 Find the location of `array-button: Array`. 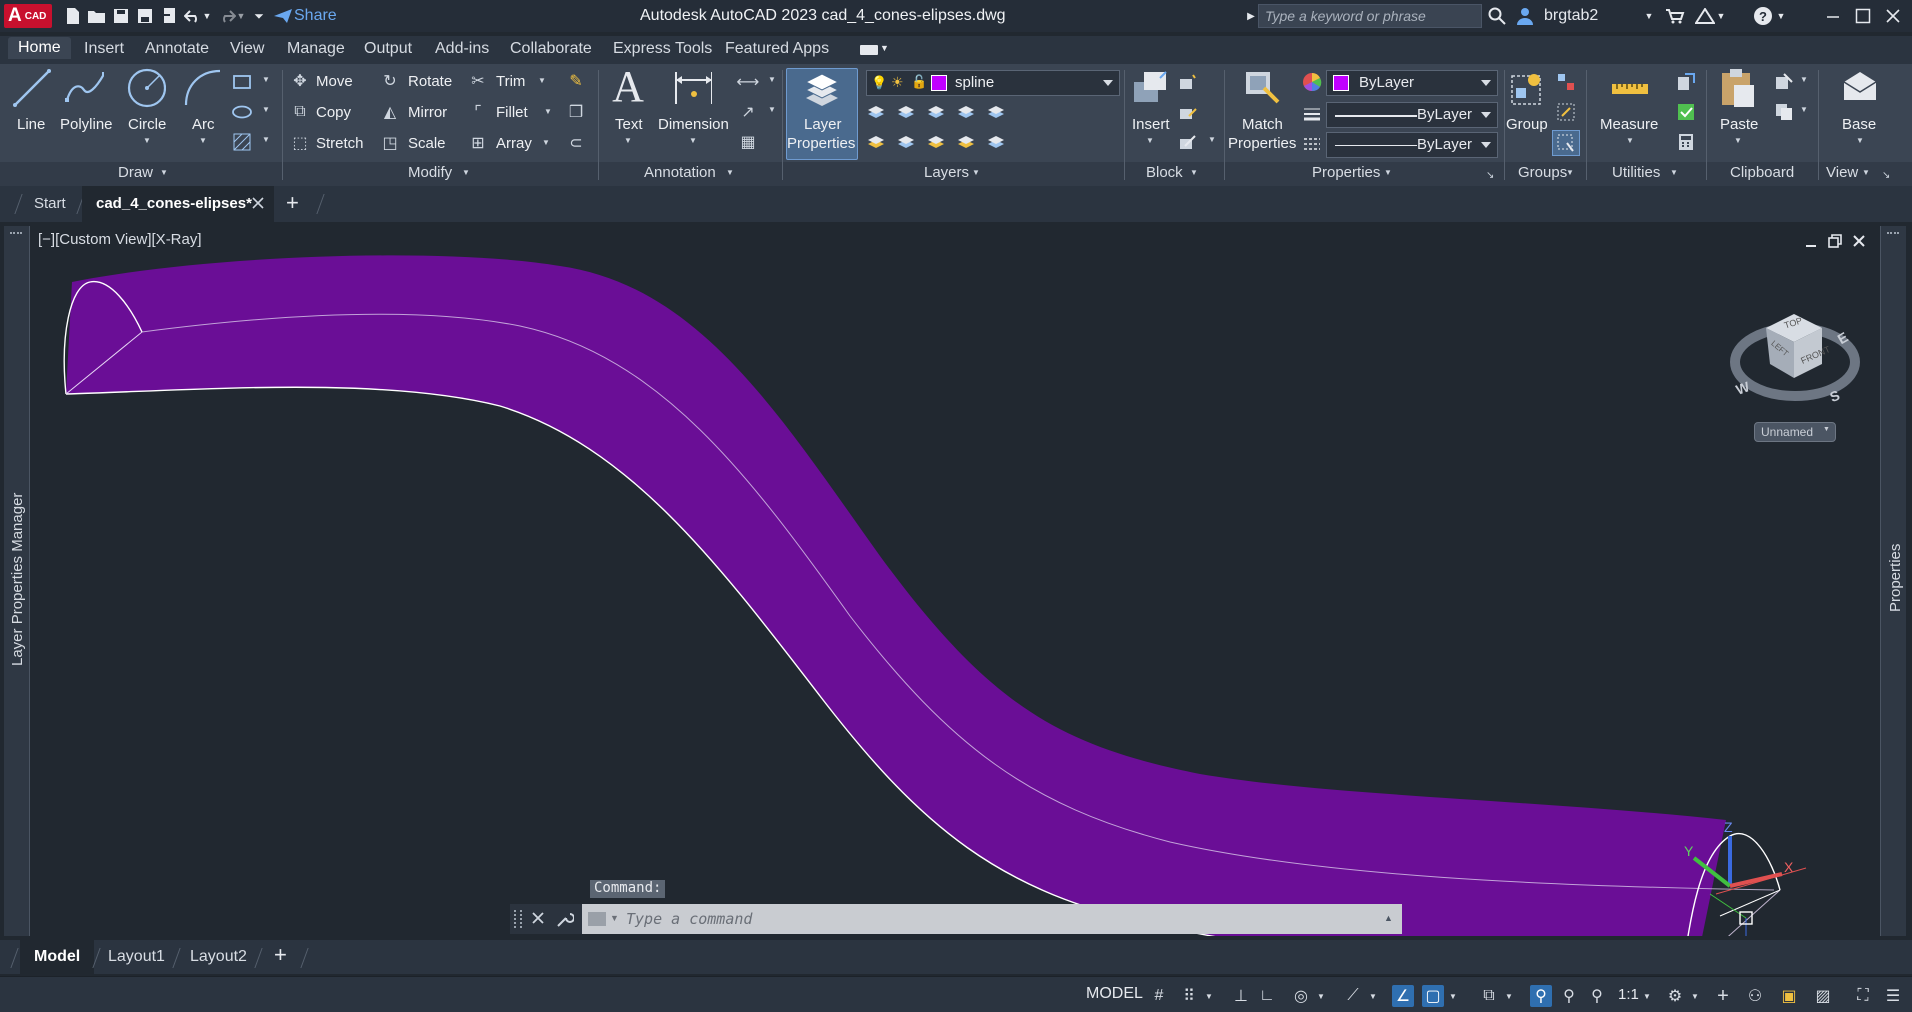

array-button: Array is located at coordinates (514, 143).